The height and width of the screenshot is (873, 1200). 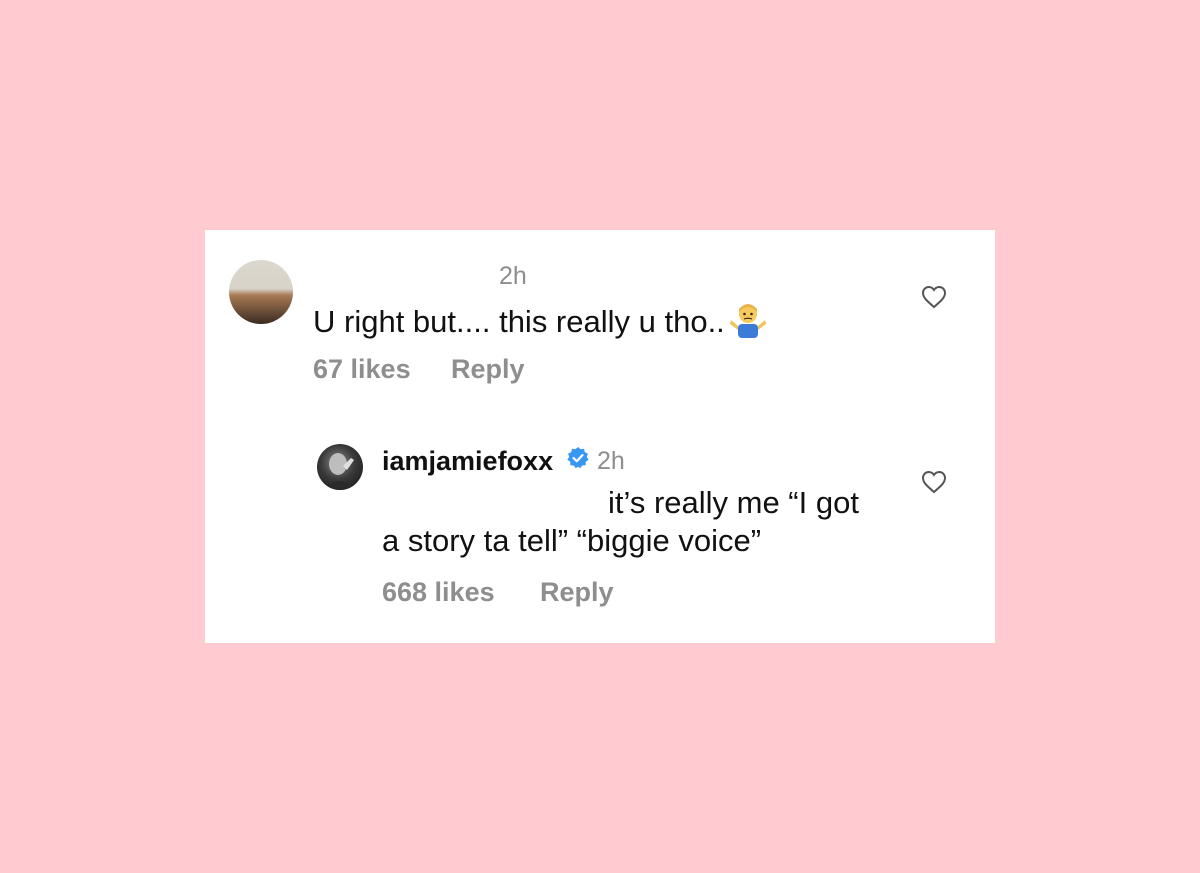 What do you see at coordinates (540, 323) in the screenshot?
I see `comment-text: U right but.... this really u tho..` at bounding box center [540, 323].